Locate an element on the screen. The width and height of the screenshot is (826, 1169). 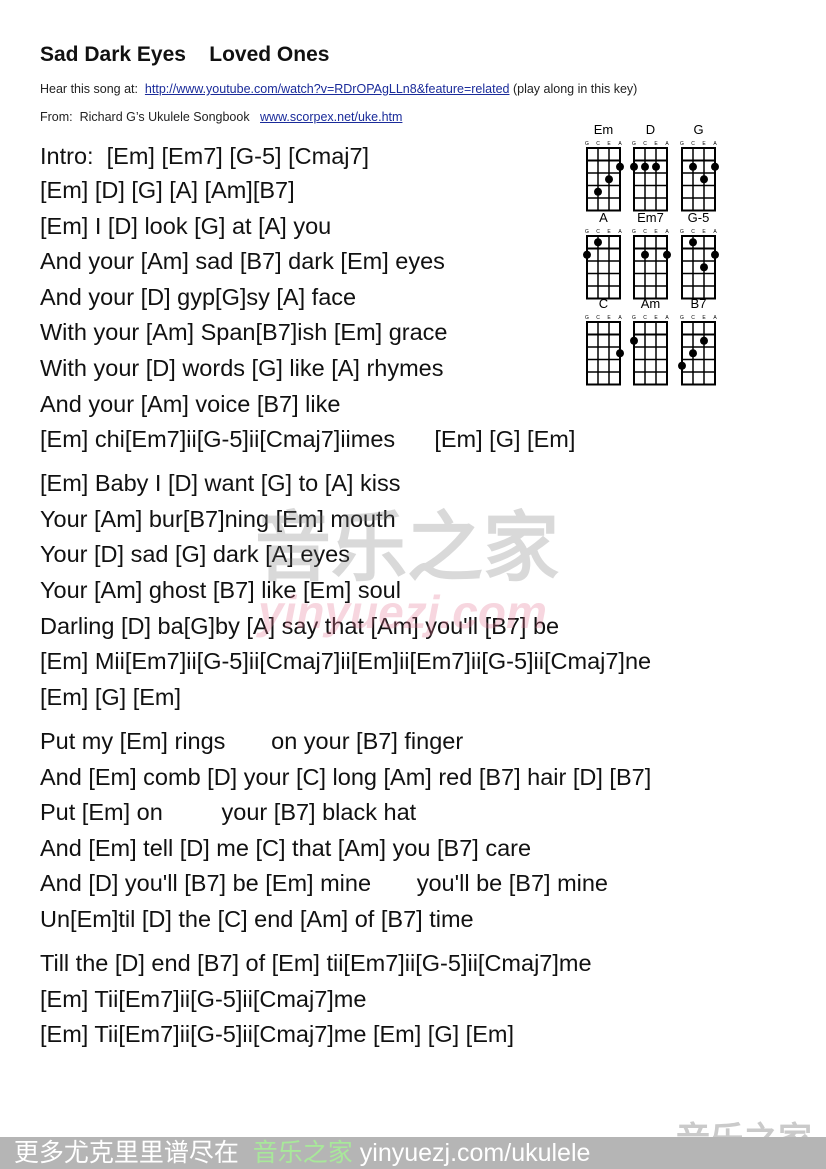
chord-name: Am is located at coordinates (651, 303).